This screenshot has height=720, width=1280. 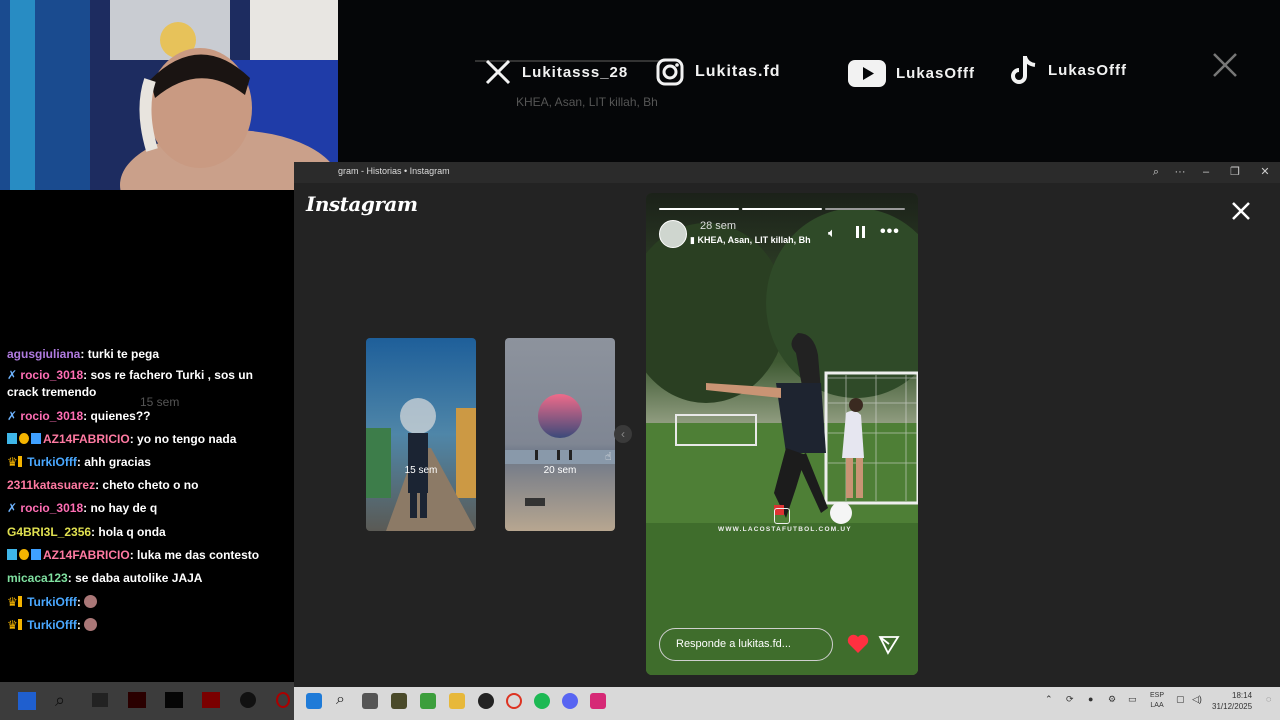 What do you see at coordinates (79, 462) in the screenshot?
I see `chat-message: ♛ TurkiOfff: ahh gracias` at bounding box center [79, 462].